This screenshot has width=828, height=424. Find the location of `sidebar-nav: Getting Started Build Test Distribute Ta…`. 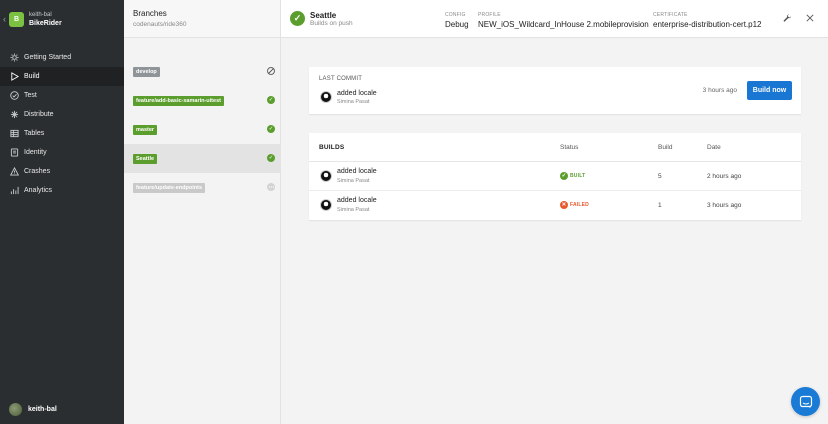

sidebar-nav: Getting Started Build Test Distribute Ta… is located at coordinates (62, 124).